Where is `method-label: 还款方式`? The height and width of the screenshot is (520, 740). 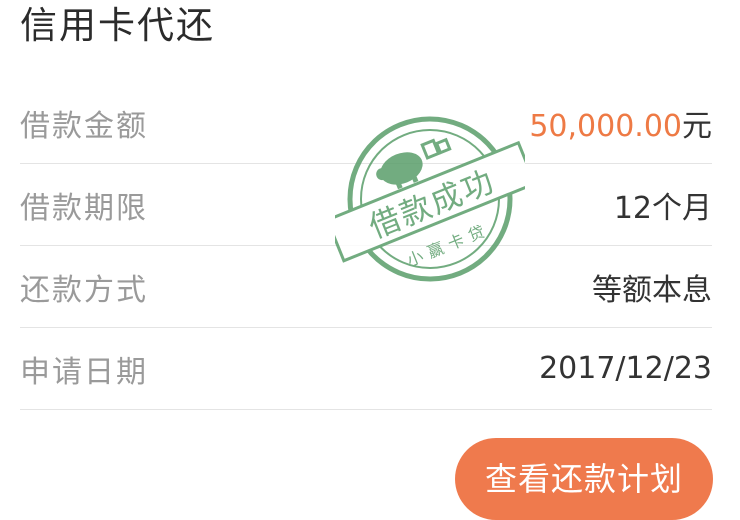 method-label: 还款方式 is located at coordinates (84, 290).